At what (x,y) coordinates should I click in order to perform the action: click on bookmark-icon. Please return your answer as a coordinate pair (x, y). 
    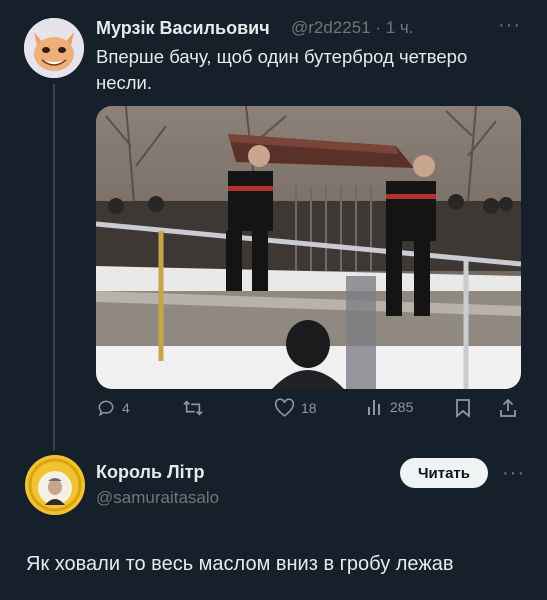
    Looking at the image, I should click on (463, 408).